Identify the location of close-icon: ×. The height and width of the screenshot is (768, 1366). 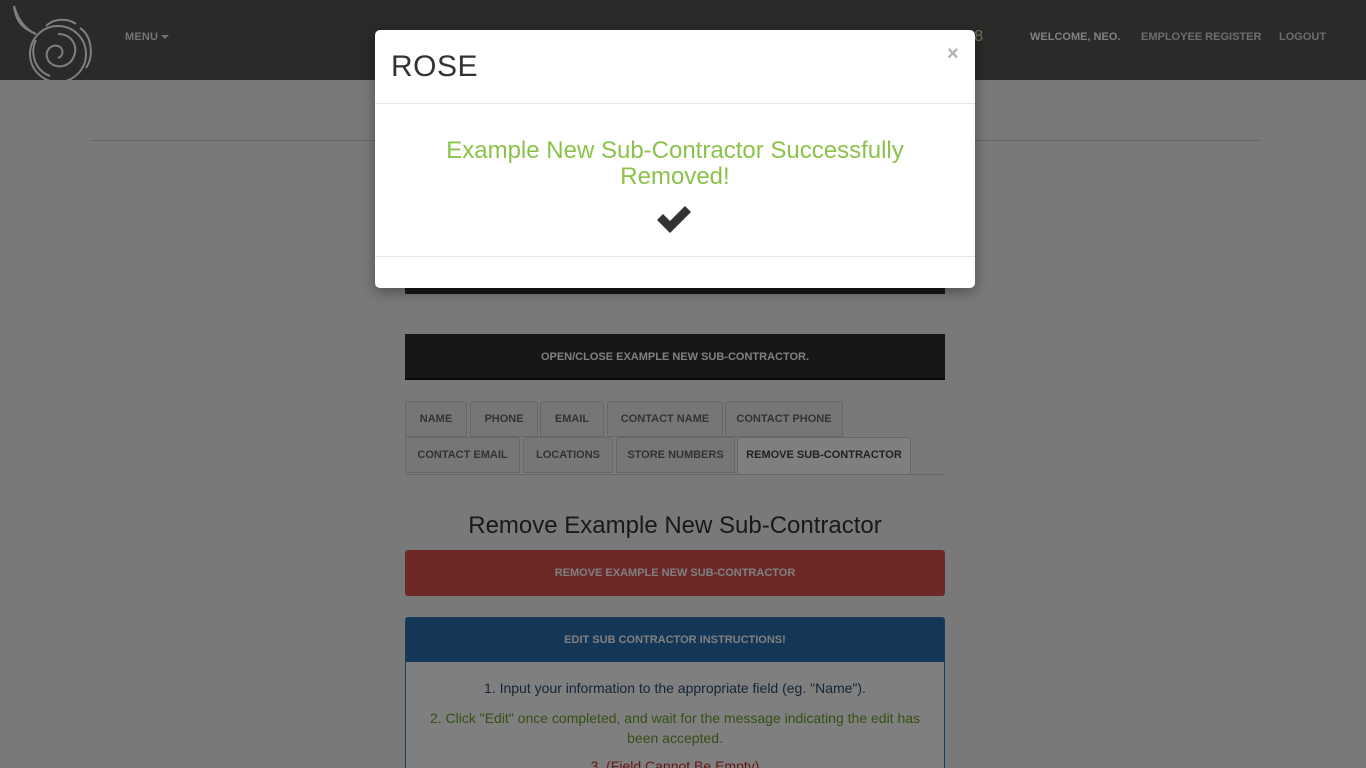
(953, 54).